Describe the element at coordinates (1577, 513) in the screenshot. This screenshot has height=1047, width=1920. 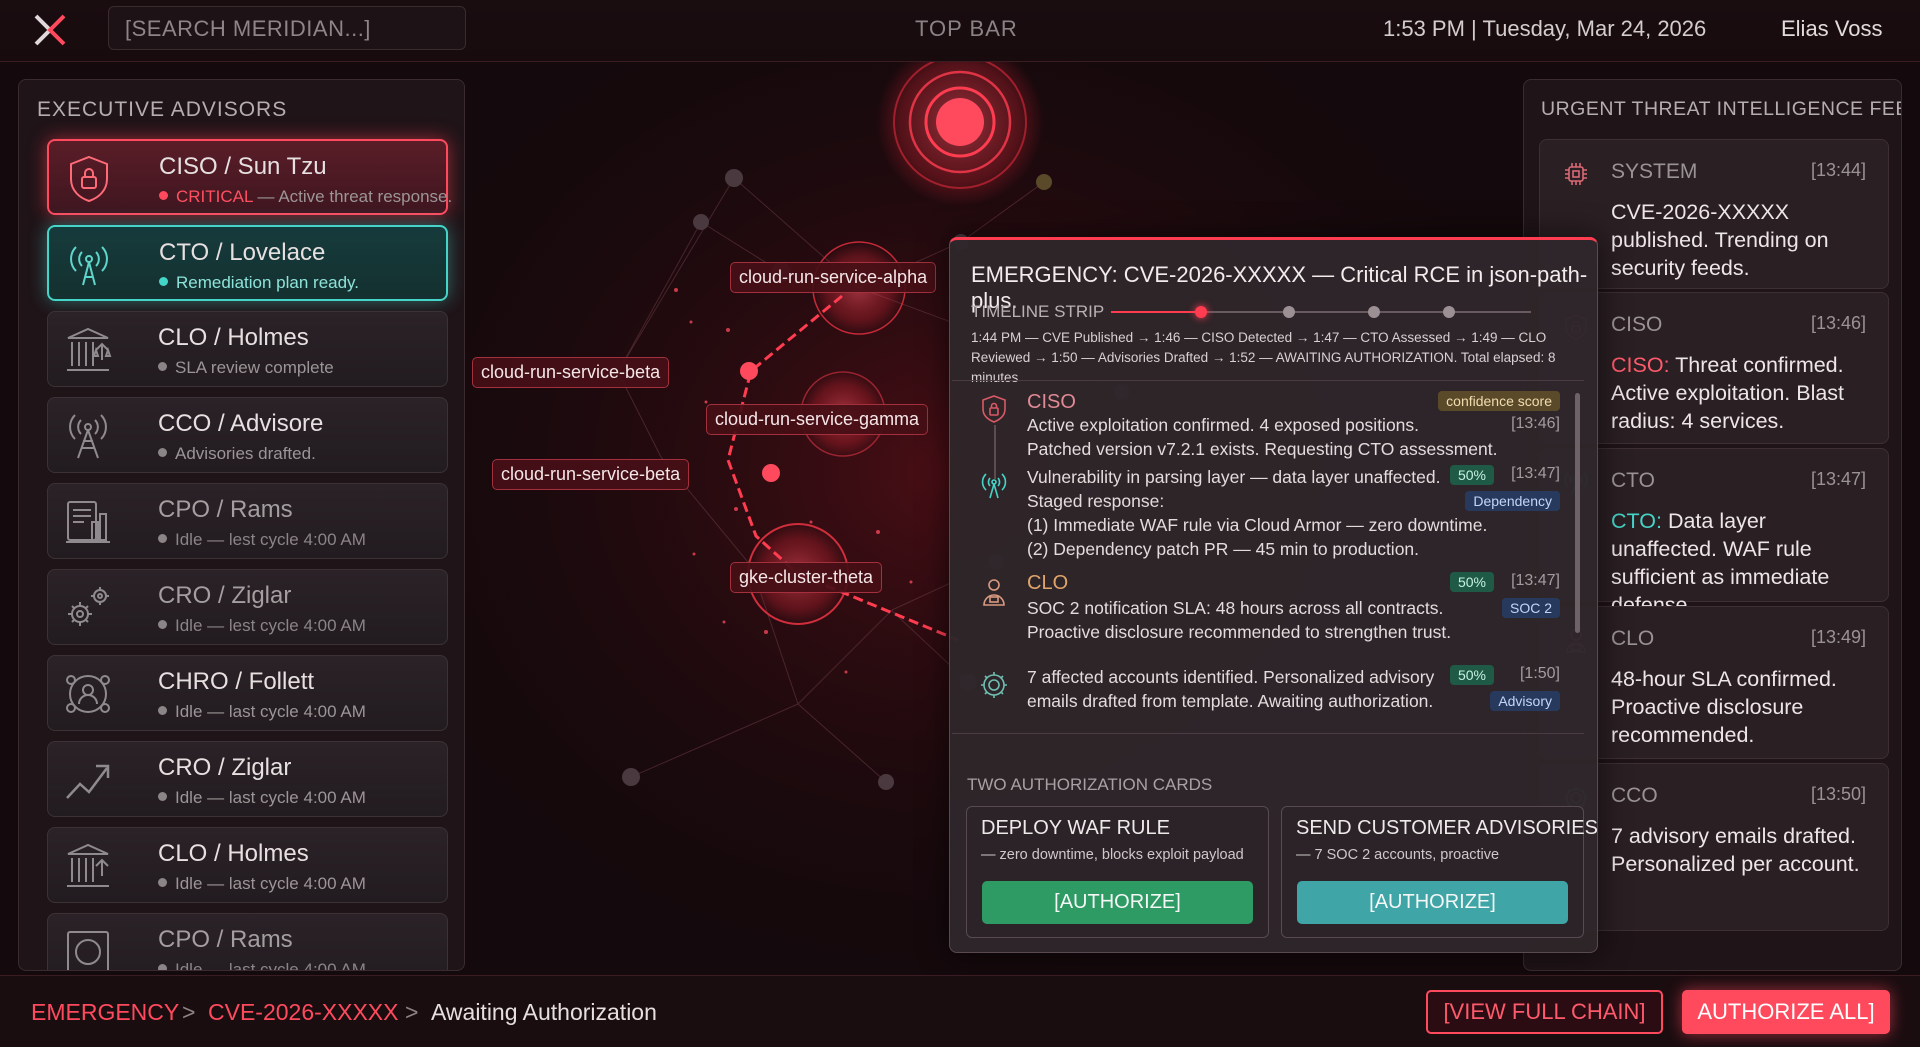
I see `scrollbar` at that location.